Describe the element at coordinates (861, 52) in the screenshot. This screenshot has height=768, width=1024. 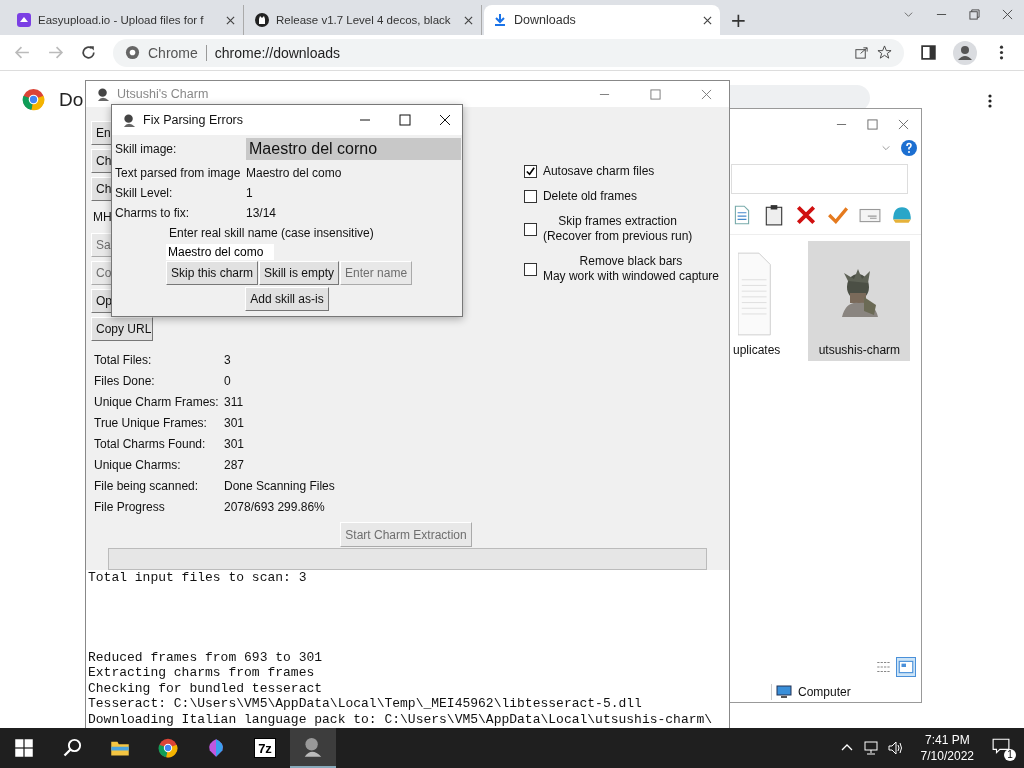
I see `share-icon` at that location.